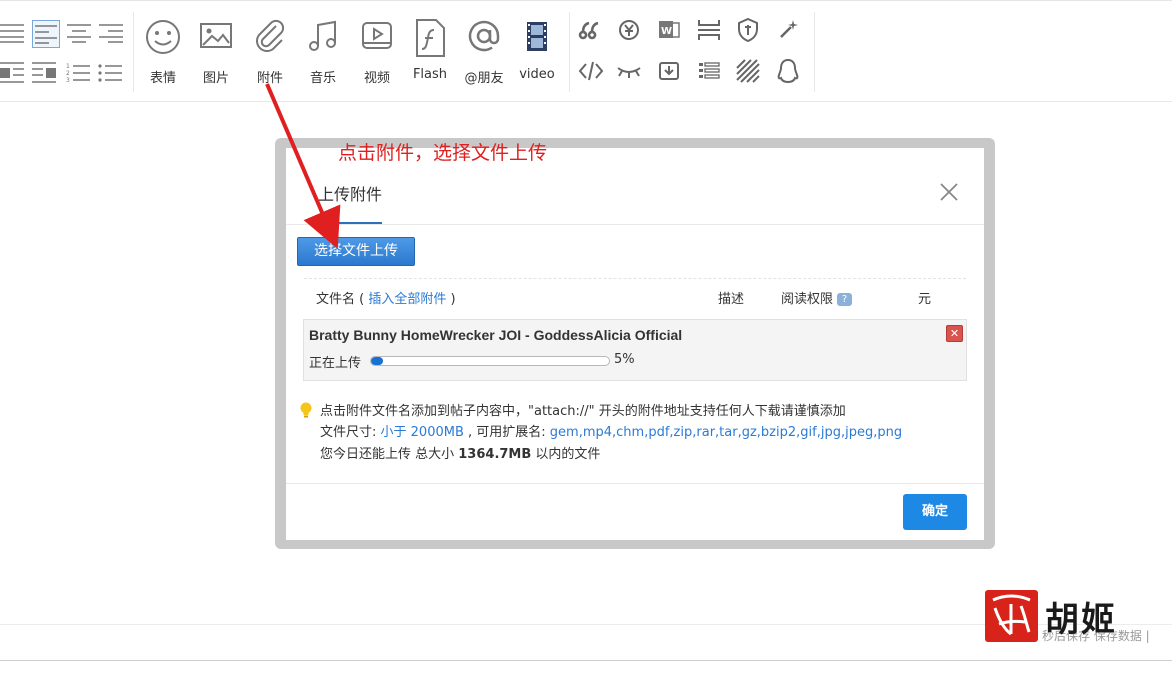  What do you see at coordinates (591, 30) in the screenshot?
I see `quote-icon` at bounding box center [591, 30].